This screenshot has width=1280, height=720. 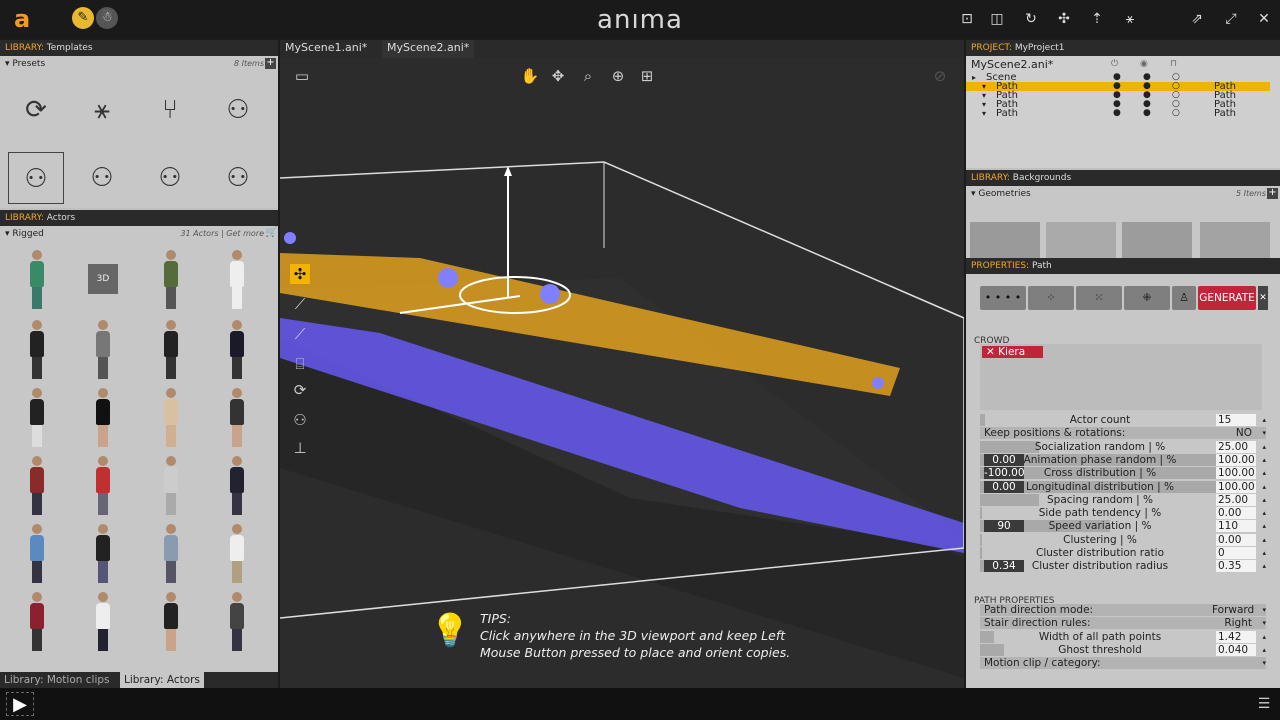 I want to click on actor-mode-icon: ☃, so click(x=107, y=18).